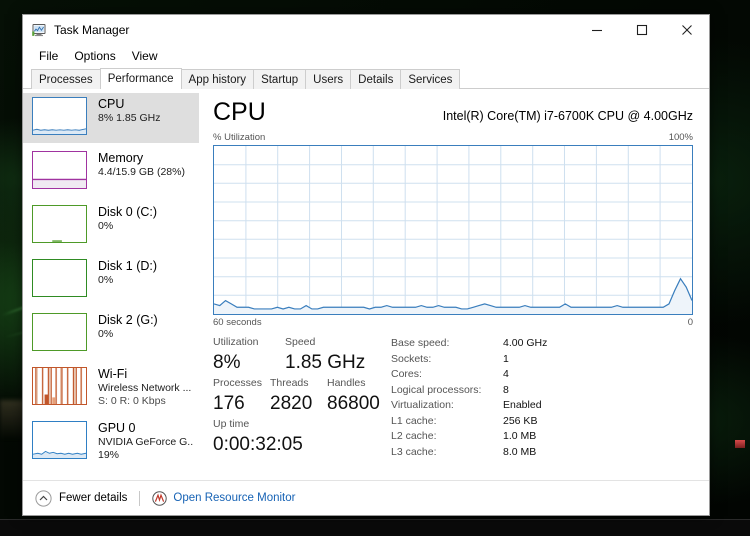 This screenshot has width=750, height=536. What do you see at coordinates (436, 389) in the screenshot?
I see `stat-logical-processors-label: Logical processors:` at bounding box center [436, 389].